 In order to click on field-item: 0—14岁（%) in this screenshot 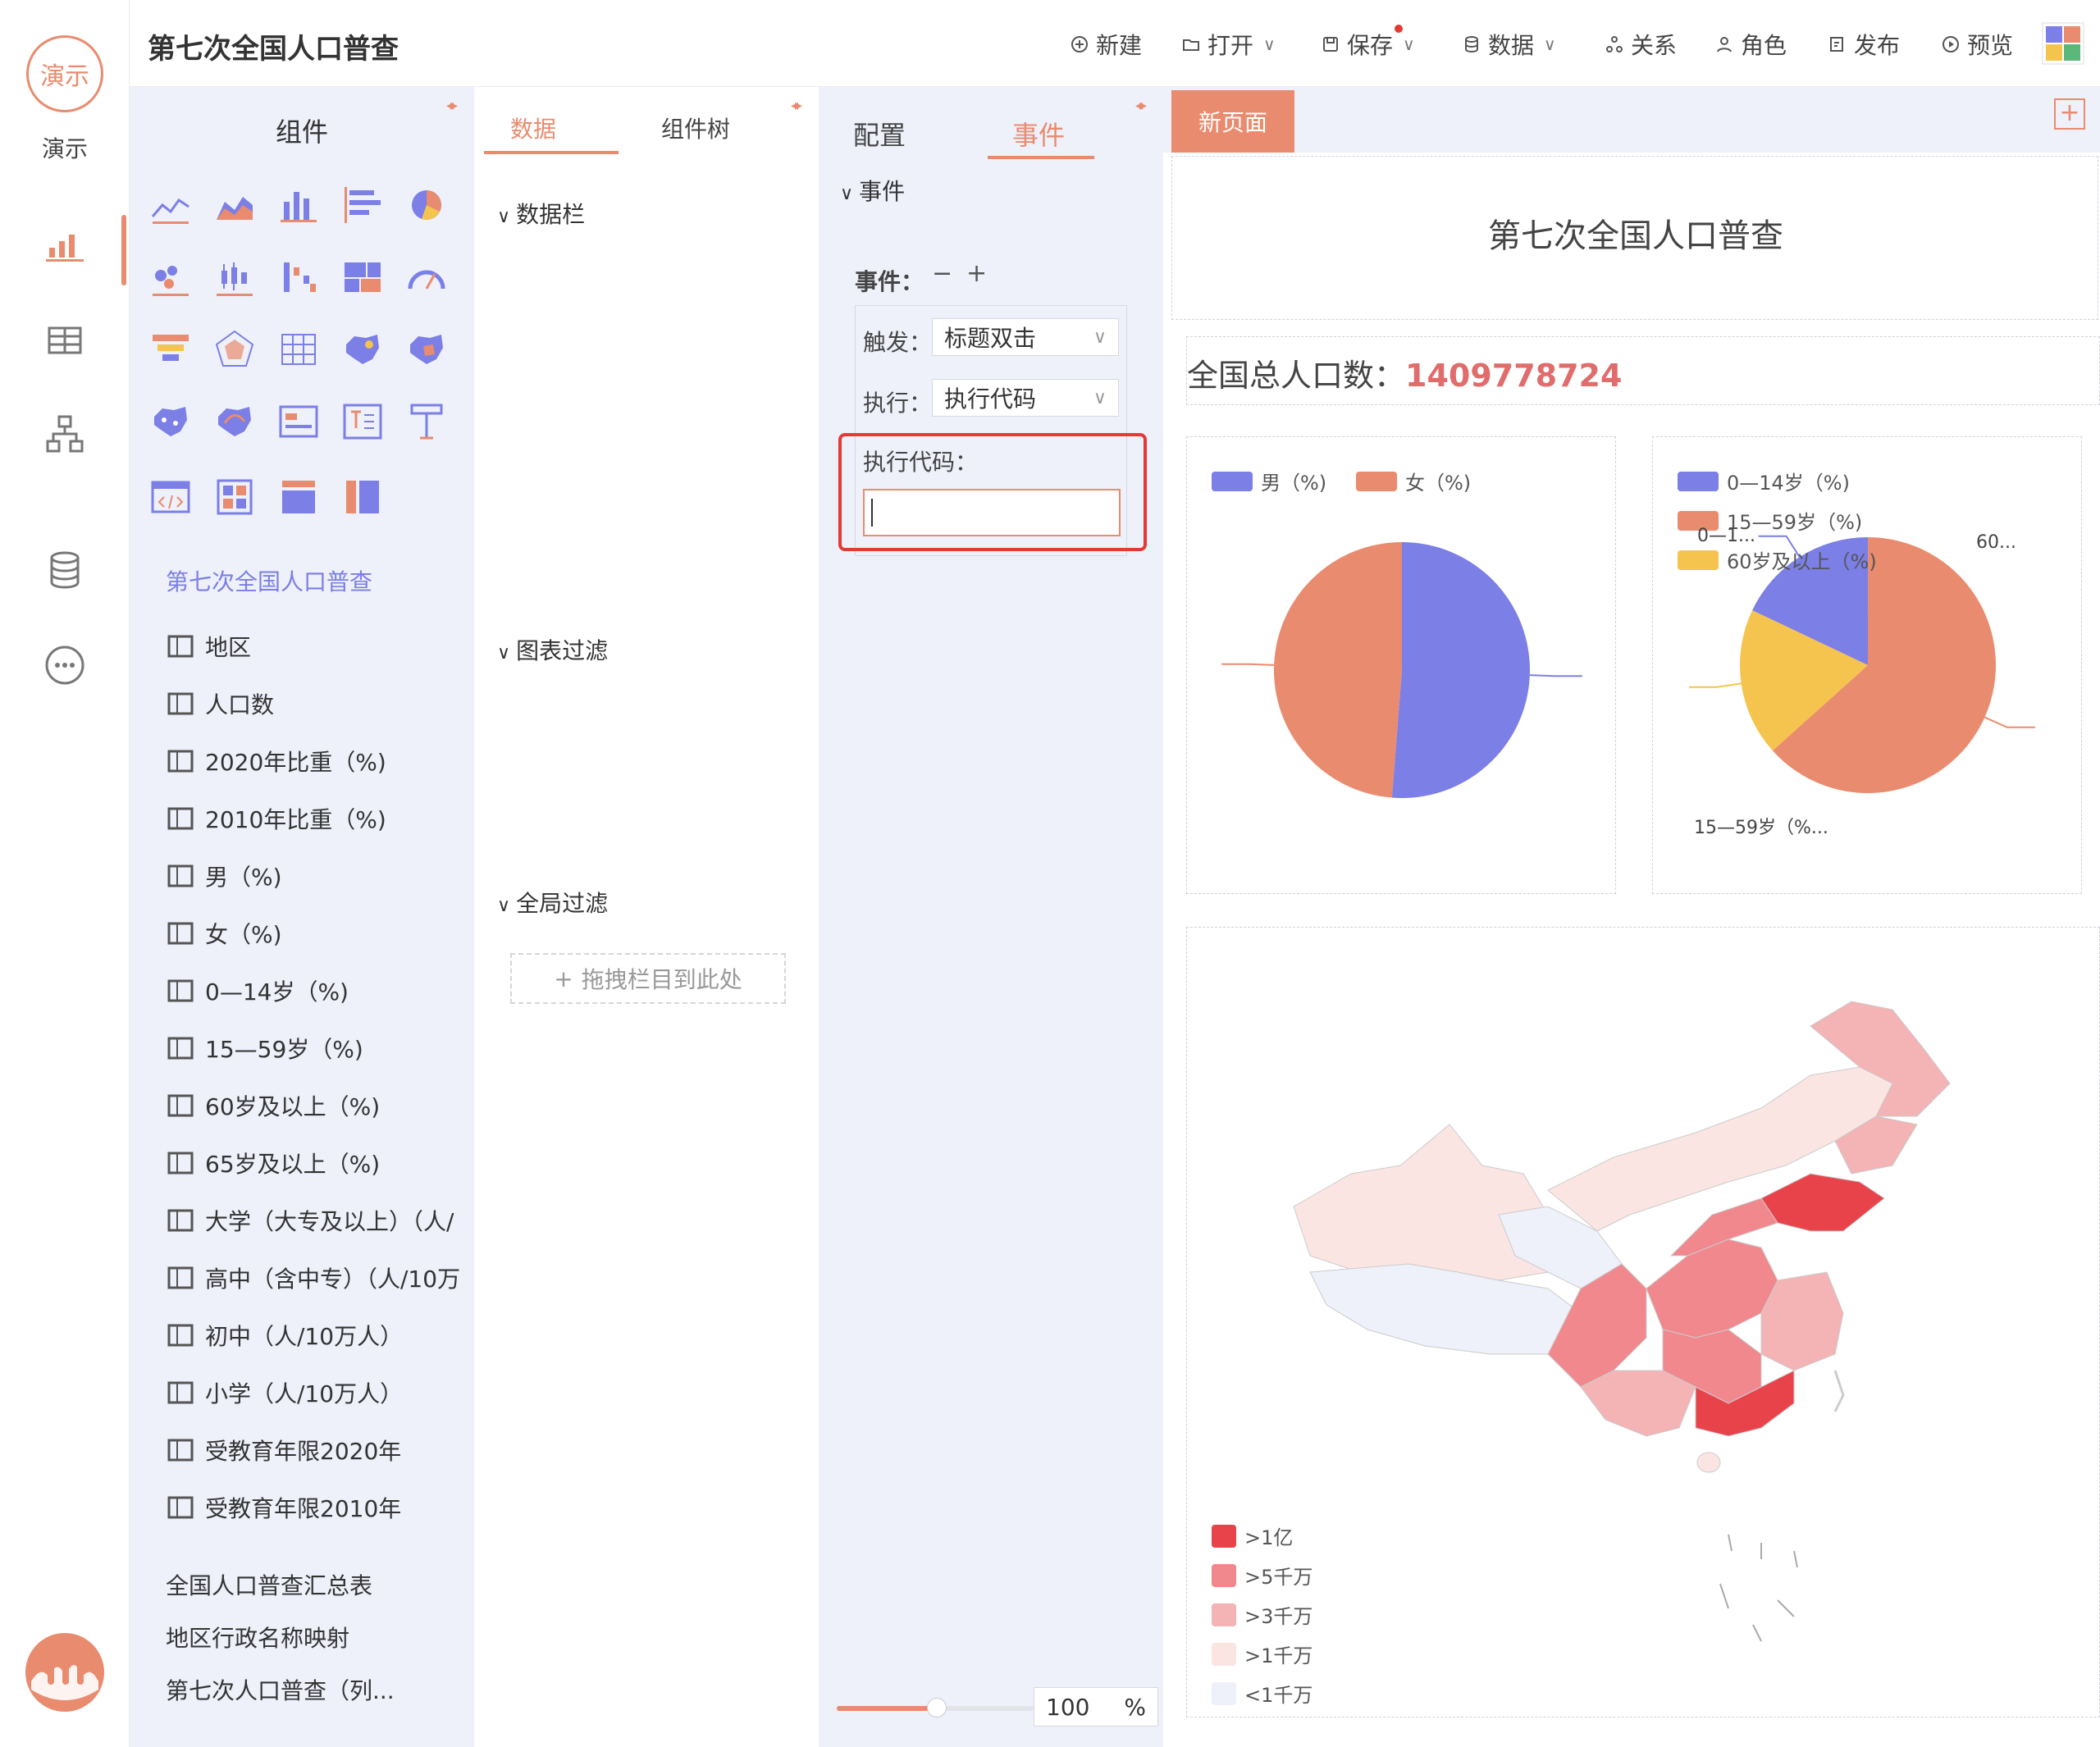, I will do `click(258, 990)`.